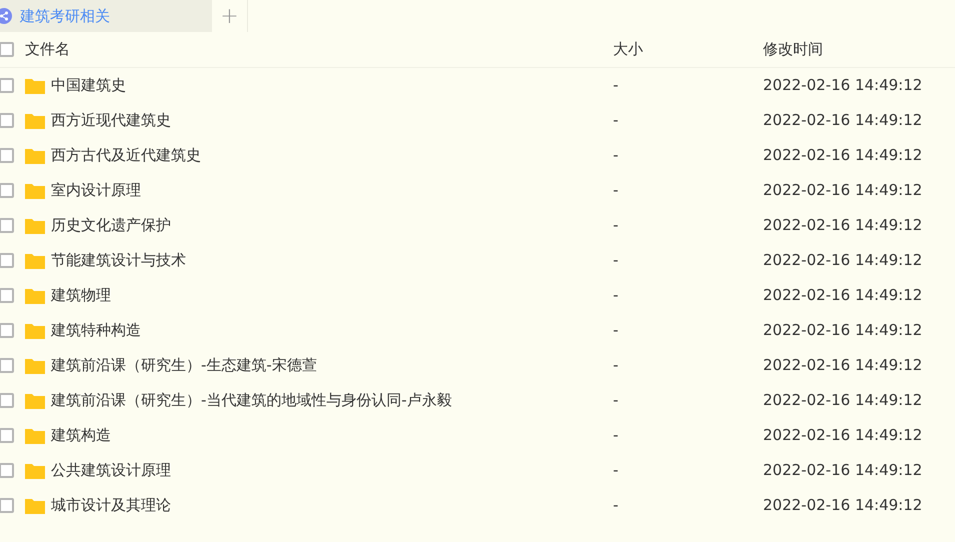 The image size is (955, 542). Describe the element at coordinates (332, 190) in the screenshot. I see `file-name: 室内设计原理` at that location.